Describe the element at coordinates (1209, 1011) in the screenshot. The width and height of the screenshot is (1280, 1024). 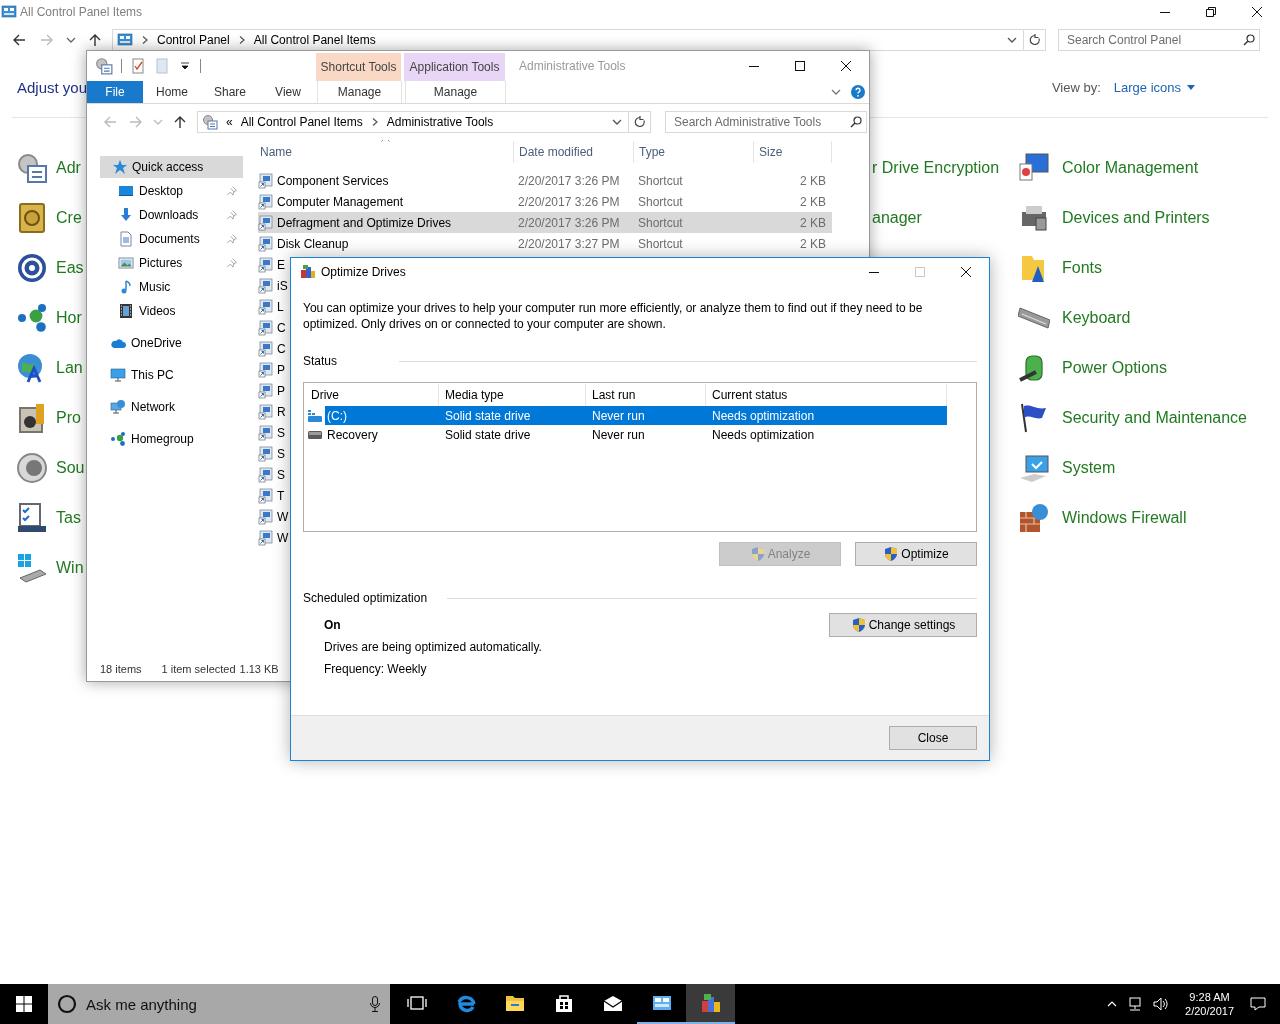
I see `date-text: 2/20/2017` at that location.